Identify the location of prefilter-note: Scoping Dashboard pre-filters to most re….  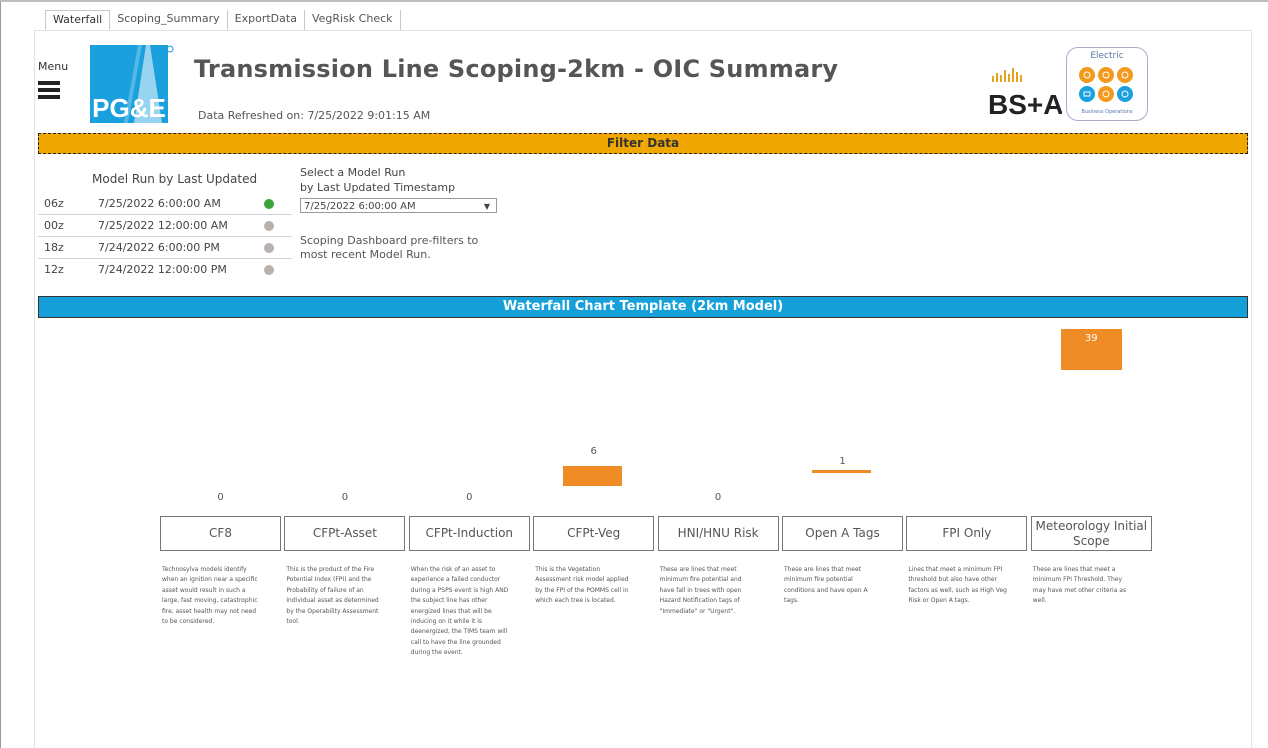
(389, 248).